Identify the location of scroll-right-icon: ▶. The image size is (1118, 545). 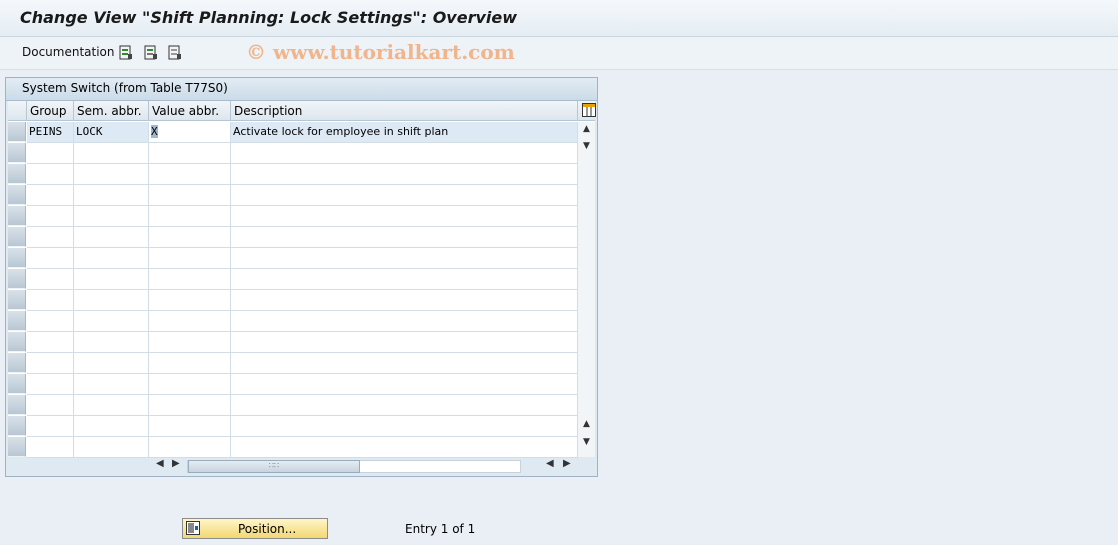
(176, 463).